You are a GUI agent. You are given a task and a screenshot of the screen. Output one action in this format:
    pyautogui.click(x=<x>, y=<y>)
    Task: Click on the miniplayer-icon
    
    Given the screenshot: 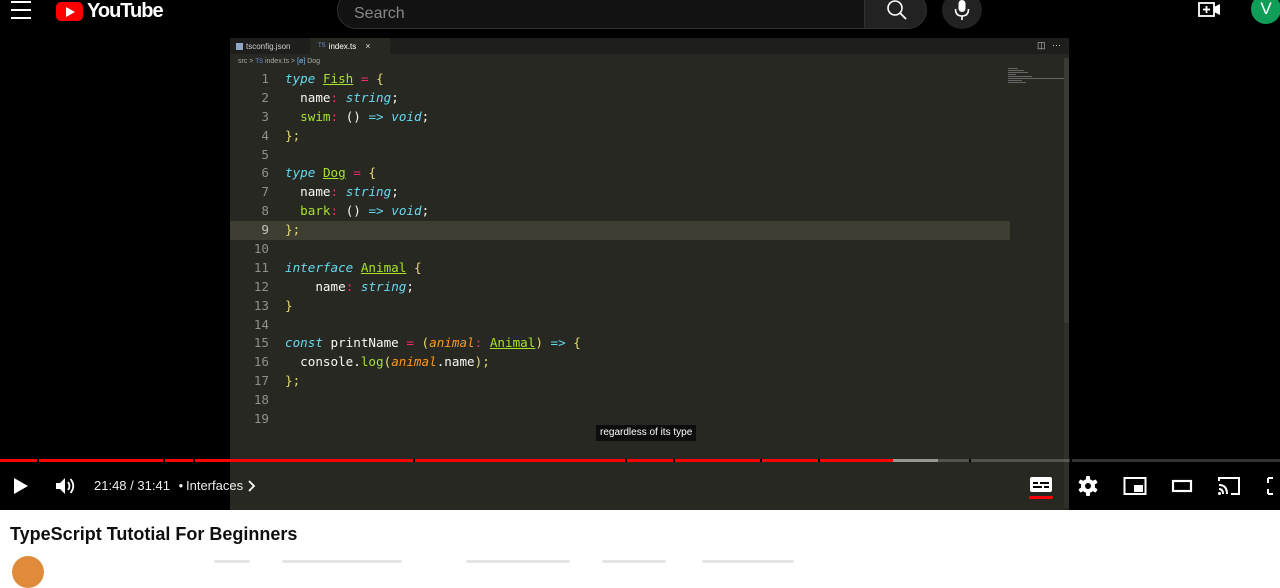 What is the action you would take?
    pyautogui.click(x=1135, y=486)
    